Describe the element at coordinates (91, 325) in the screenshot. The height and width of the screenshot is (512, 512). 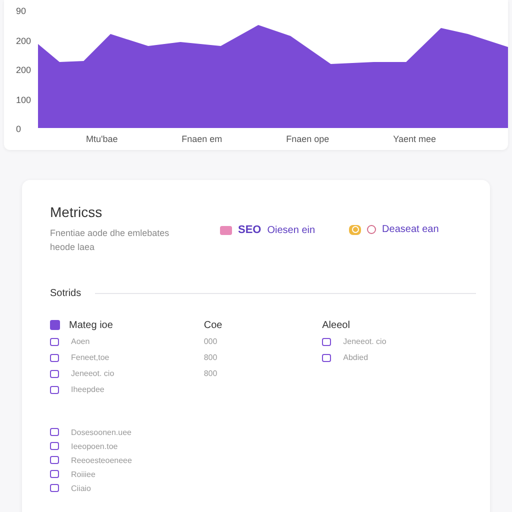
I see `column-header: Mateg ioe` at that location.